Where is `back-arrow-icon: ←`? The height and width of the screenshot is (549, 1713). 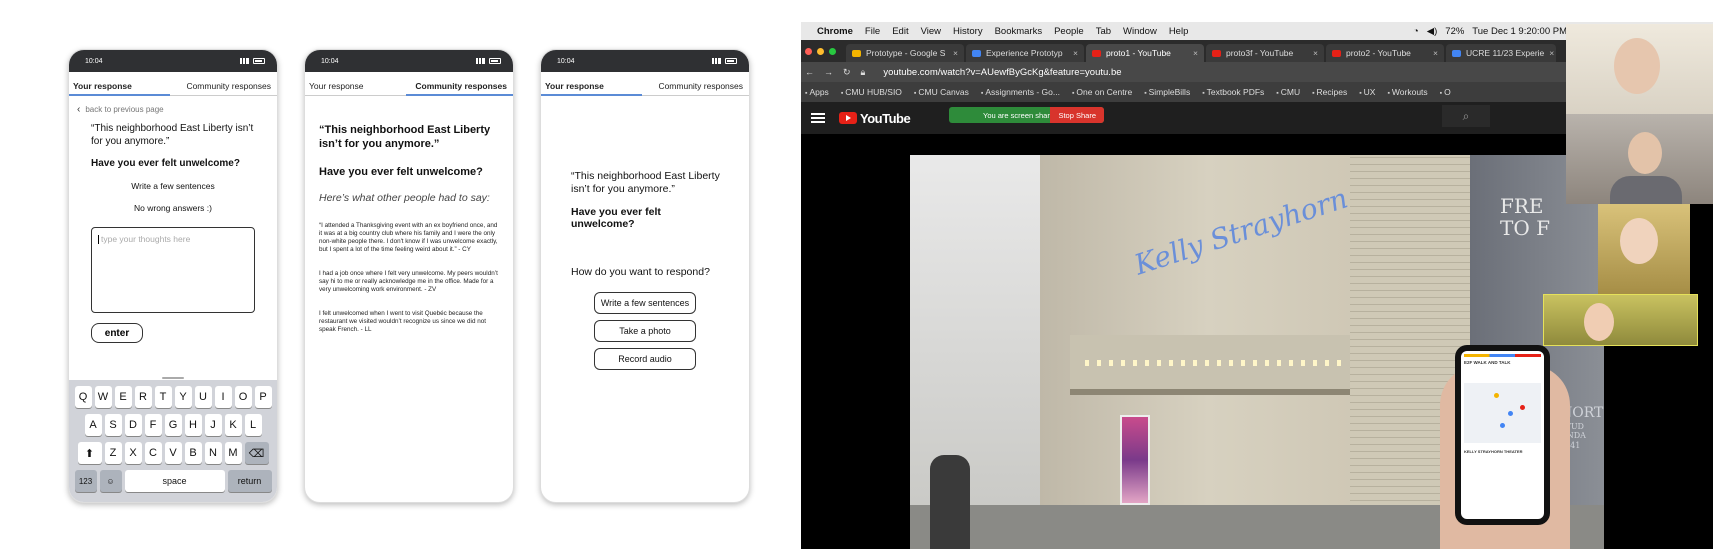 back-arrow-icon: ← is located at coordinates (809, 72).